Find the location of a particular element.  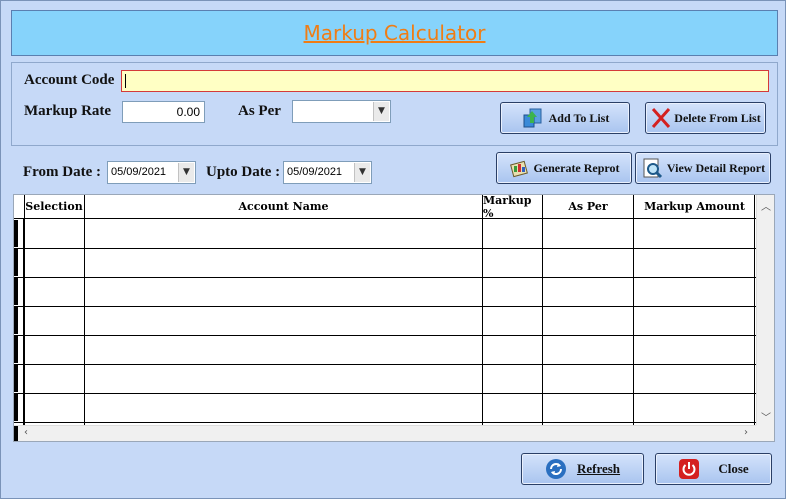

from-date-label: From Date : is located at coordinates (62, 172).